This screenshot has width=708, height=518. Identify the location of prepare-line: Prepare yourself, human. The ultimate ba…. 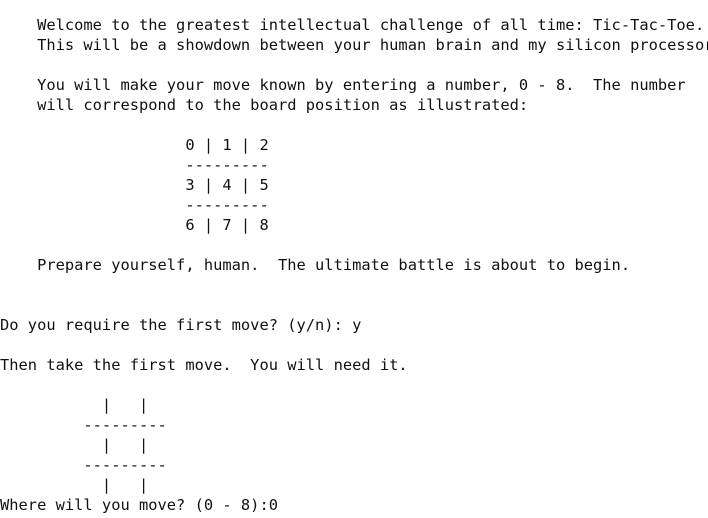
(315, 265).